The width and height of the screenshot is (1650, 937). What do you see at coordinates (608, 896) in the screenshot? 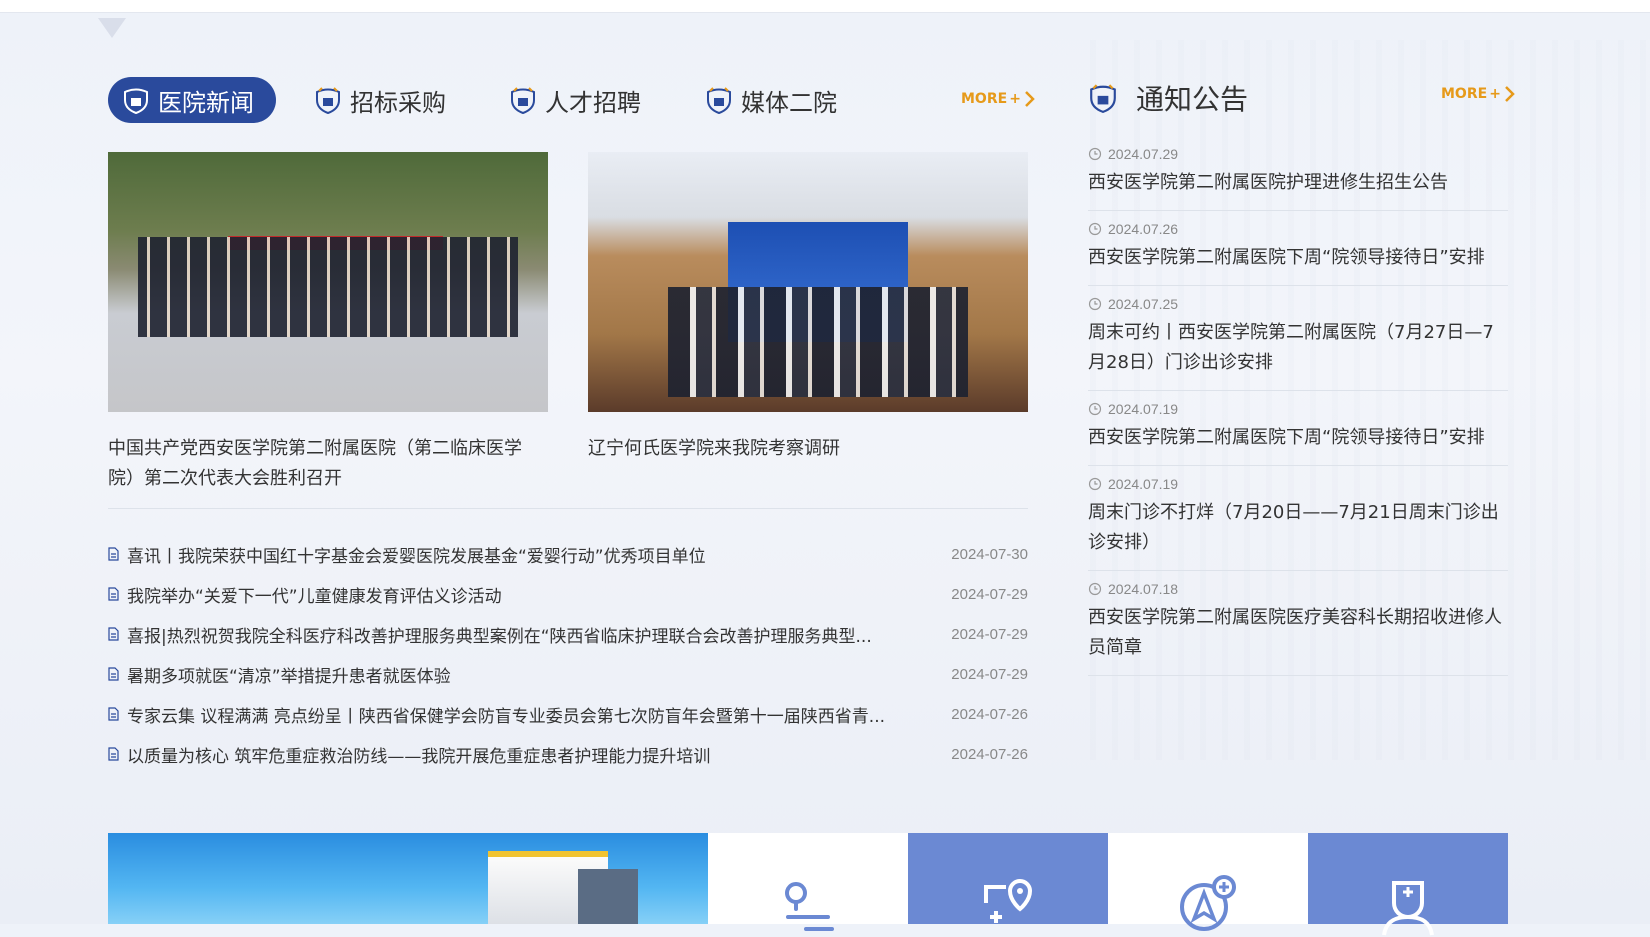
I see `building-shape` at bounding box center [608, 896].